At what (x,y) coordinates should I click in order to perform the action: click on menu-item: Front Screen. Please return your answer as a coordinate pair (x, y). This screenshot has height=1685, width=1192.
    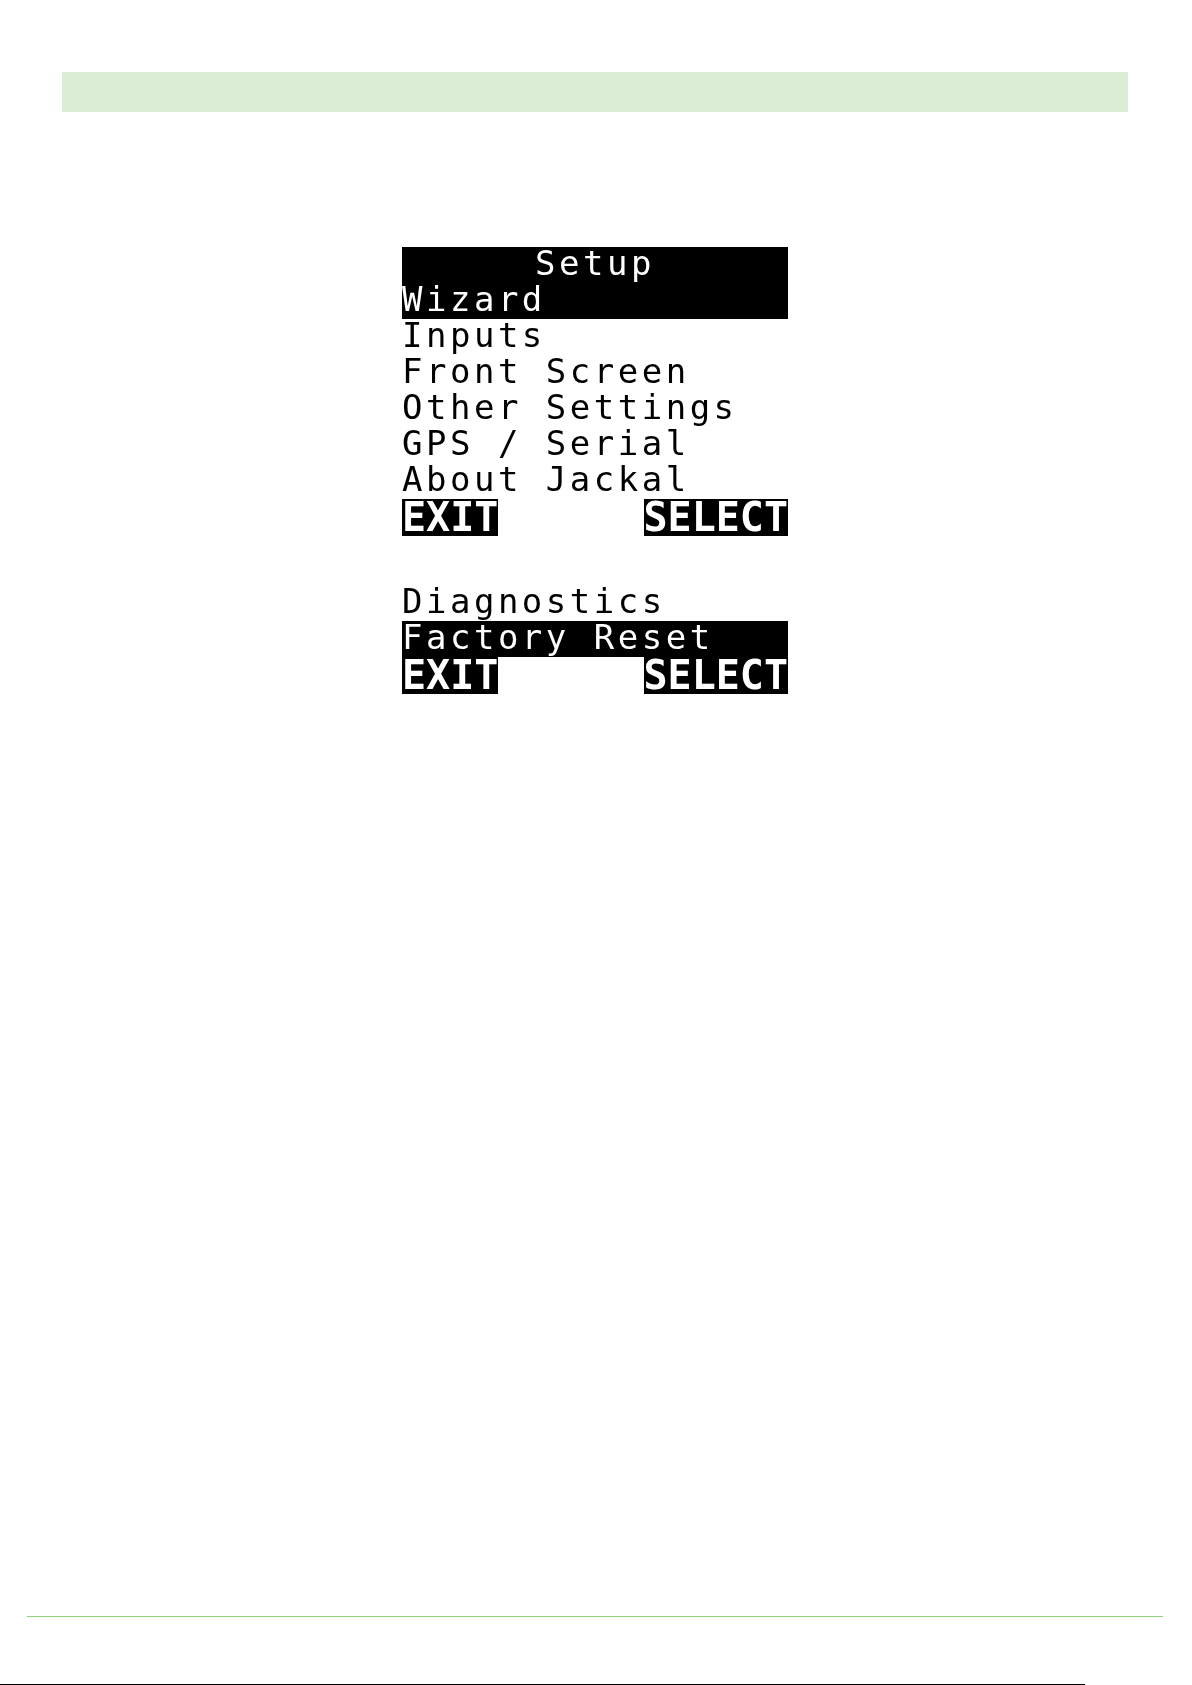
    Looking at the image, I should click on (595, 373).